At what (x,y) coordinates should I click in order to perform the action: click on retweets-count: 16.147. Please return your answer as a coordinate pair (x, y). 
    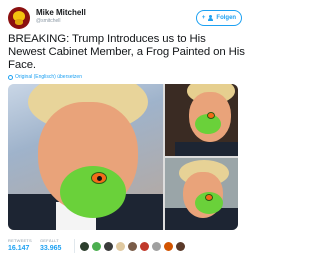
    Looking at the image, I should click on (19, 248).